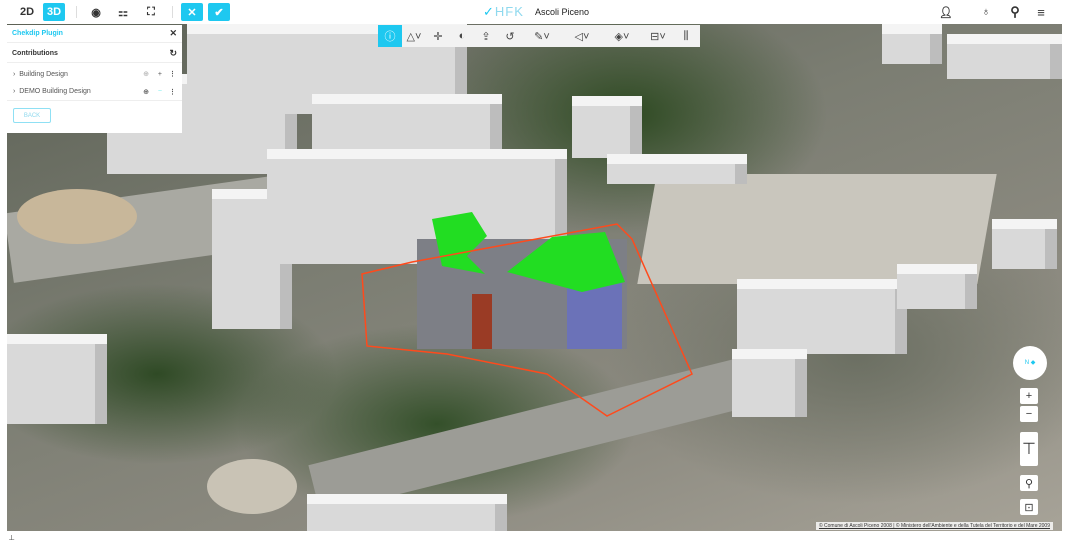  Describe the element at coordinates (482, 321) in the screenshot. I see `brick-facade` at that location.